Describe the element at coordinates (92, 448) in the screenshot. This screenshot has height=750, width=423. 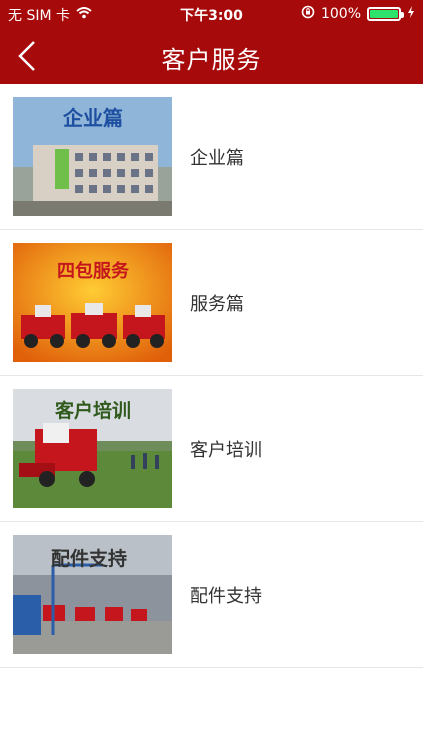
I see `training-image: 客户培训` at that location.